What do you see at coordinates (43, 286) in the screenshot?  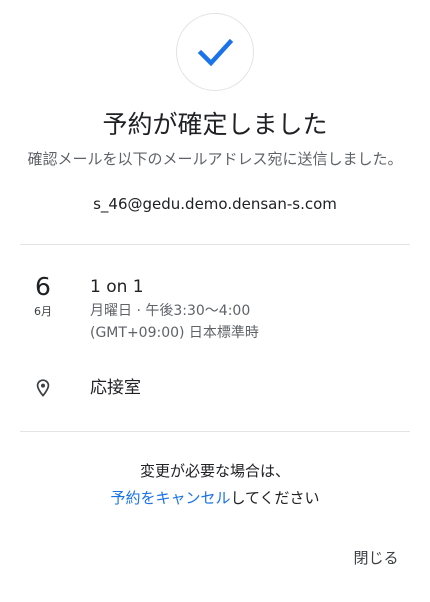 I see `event-date-day: 6` at bounding box center [43, 286].